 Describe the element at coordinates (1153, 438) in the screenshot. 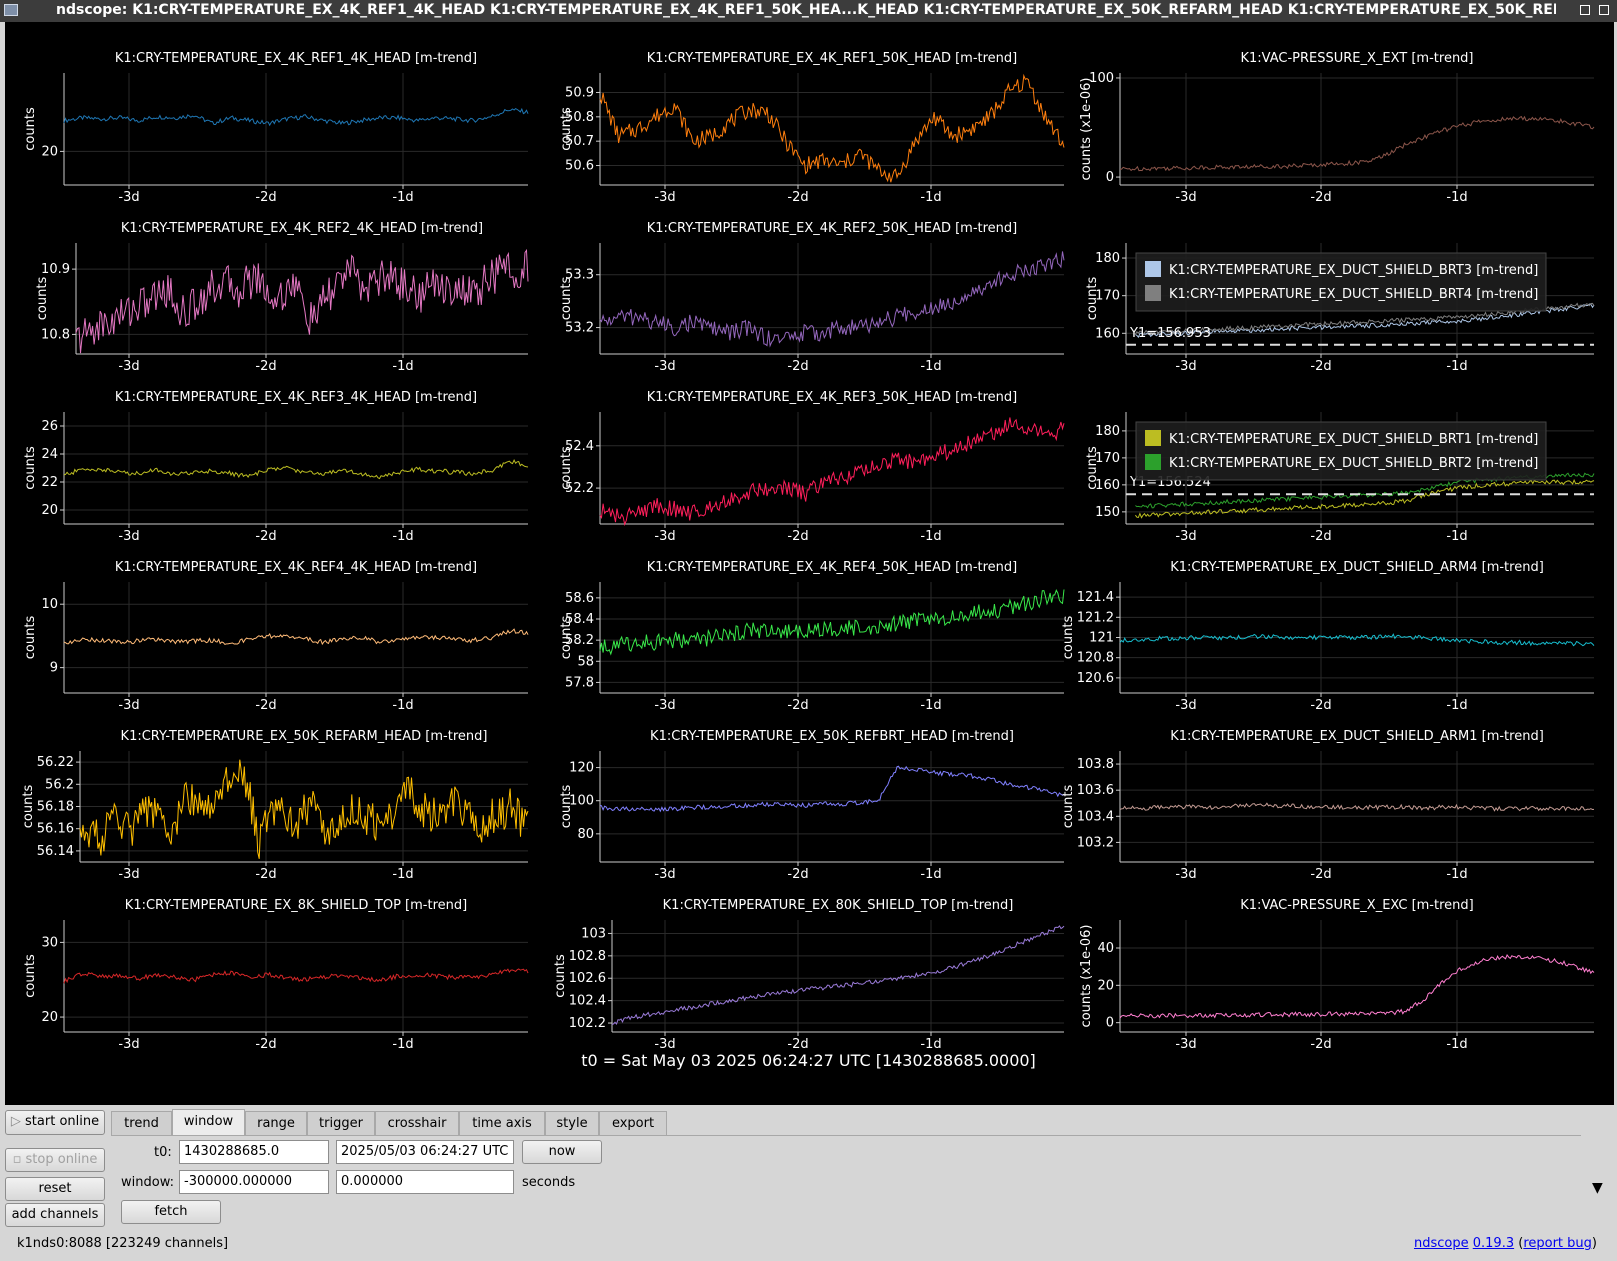

I see `legend-swatch` at that location.